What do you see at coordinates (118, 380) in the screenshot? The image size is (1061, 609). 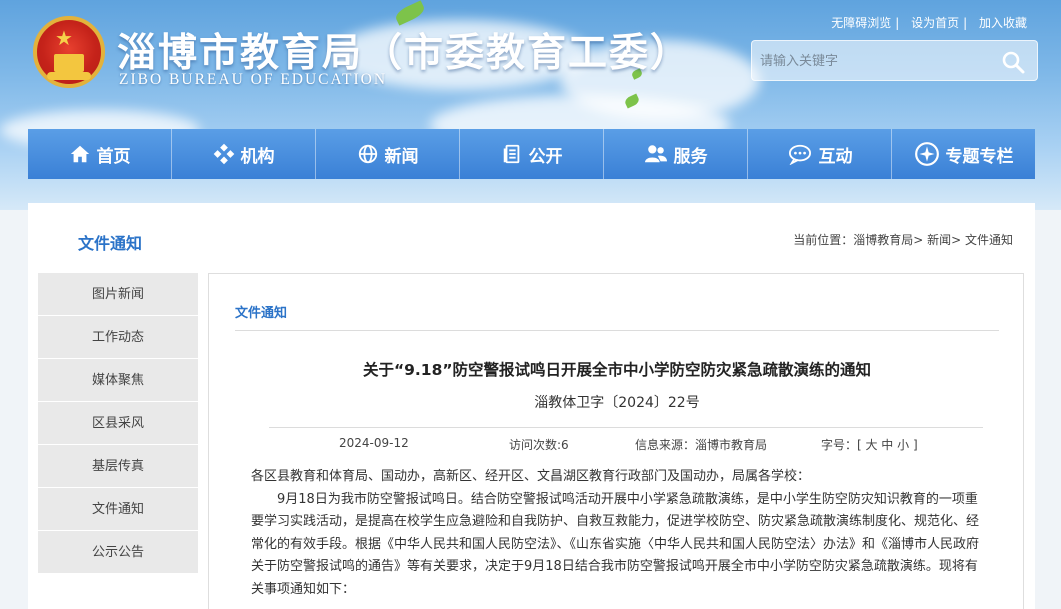 I see `sidebar-item-media-focus: 媒体聚焦` at bounding box center [118, 380].